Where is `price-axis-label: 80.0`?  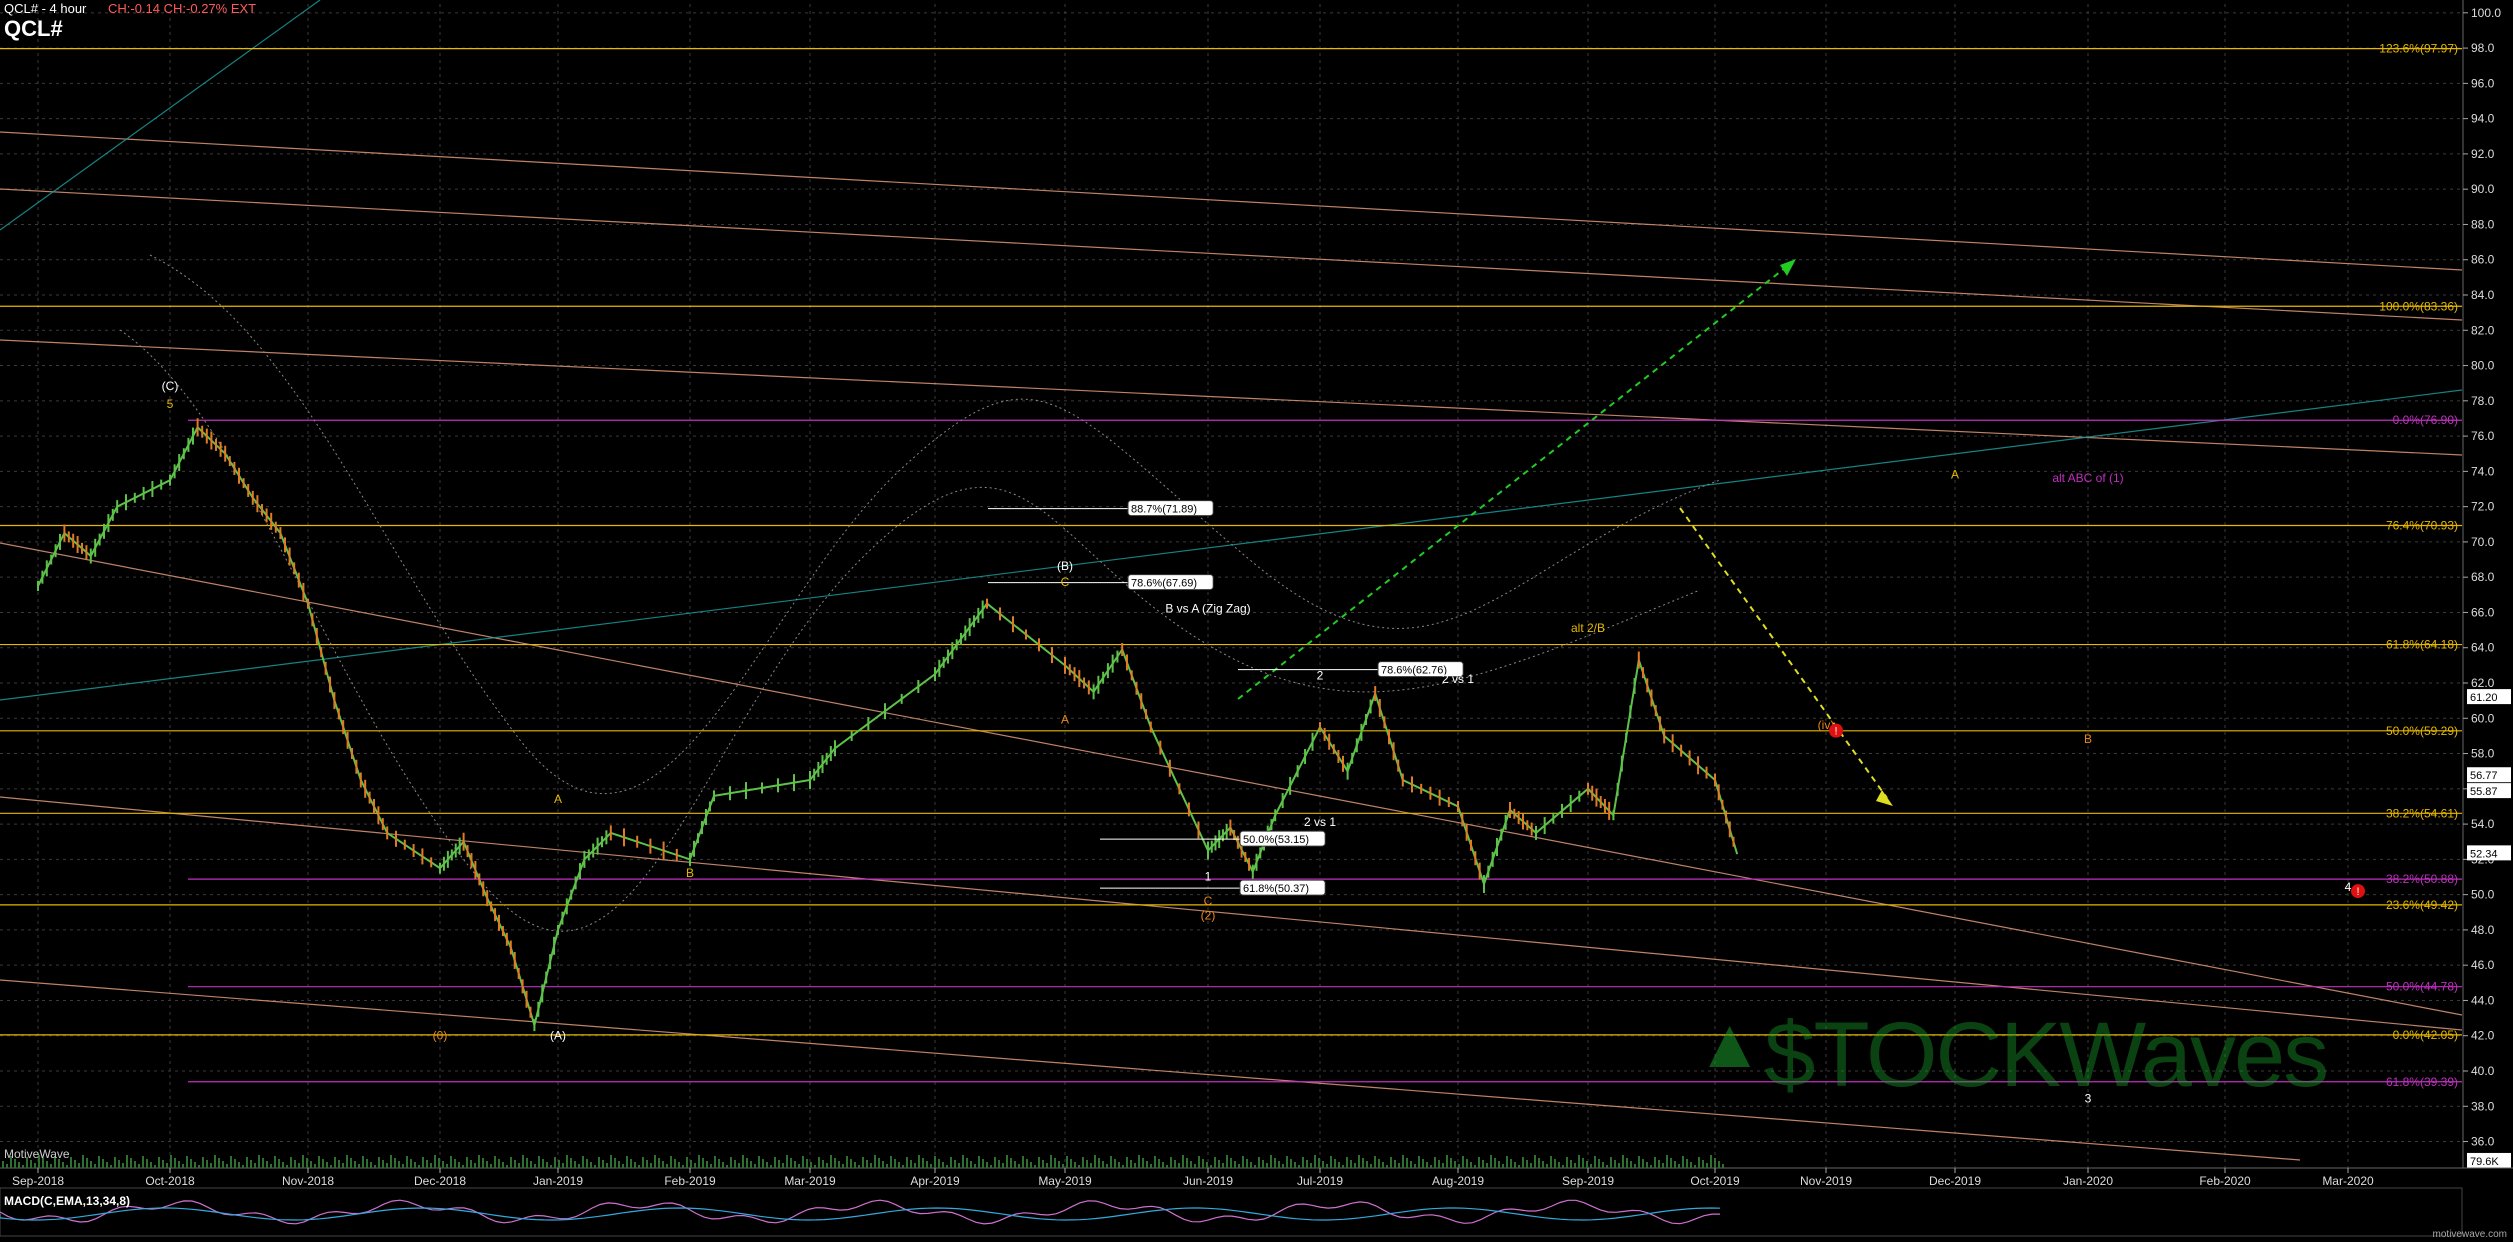 price-axis-label: 80.0 is located at coordinates (2483, 366).